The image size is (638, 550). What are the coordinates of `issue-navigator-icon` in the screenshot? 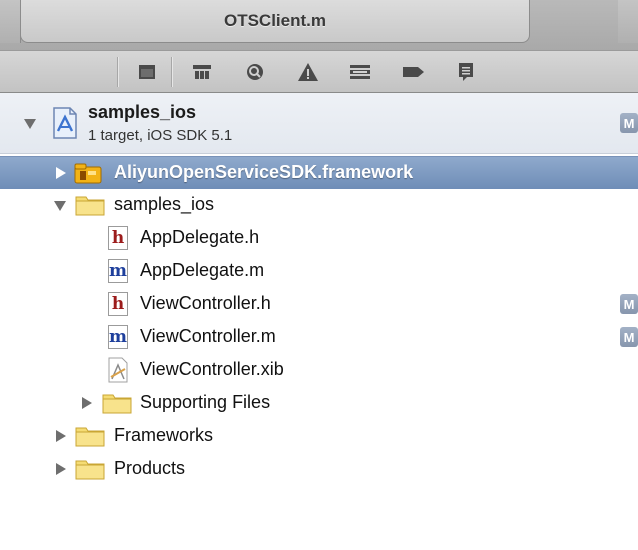 It's located at (308, 72).